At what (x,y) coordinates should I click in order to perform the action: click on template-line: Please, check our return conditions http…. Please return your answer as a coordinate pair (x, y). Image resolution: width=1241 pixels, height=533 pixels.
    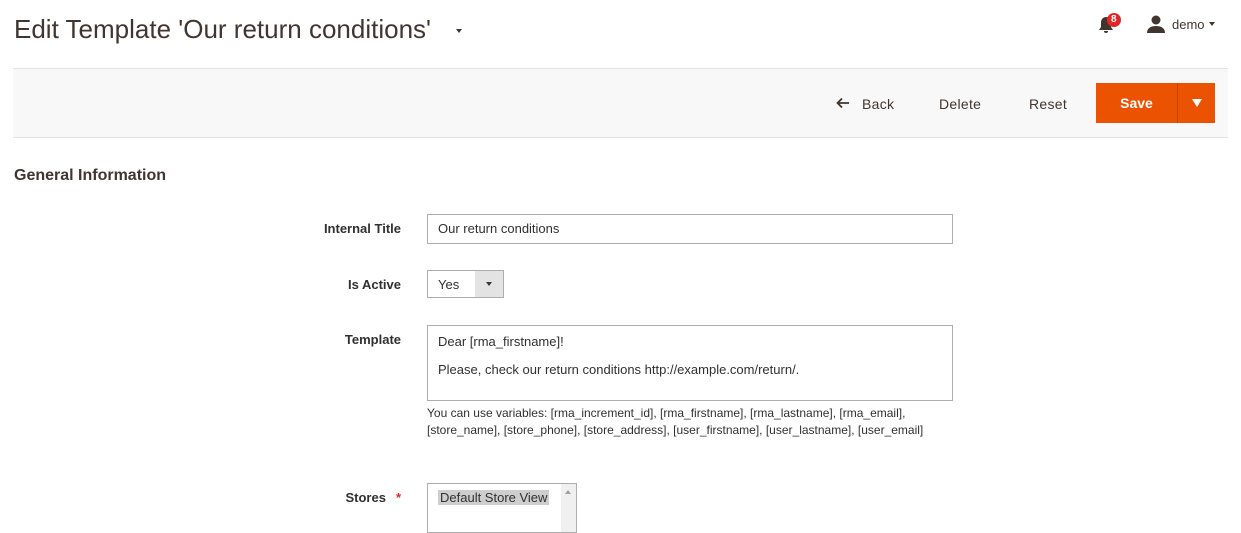
    Looking at the image, I should click on (619, 369).